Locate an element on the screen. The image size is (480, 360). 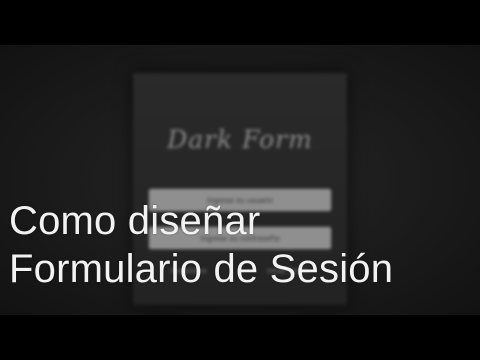
form-title: Dark Form is located at coordinates (240, 139).